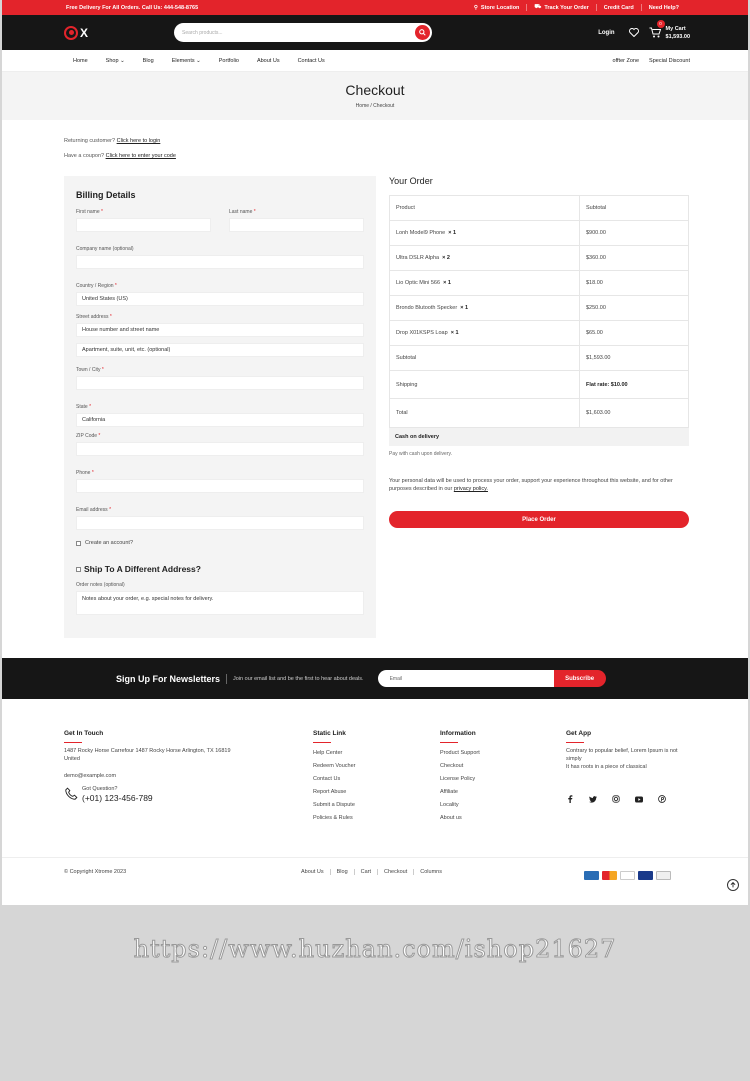  What do you see at coordinates (677, 36) in the screenshot?
I see `cart-total: $1,593.00` at bounding box center [677, 36].